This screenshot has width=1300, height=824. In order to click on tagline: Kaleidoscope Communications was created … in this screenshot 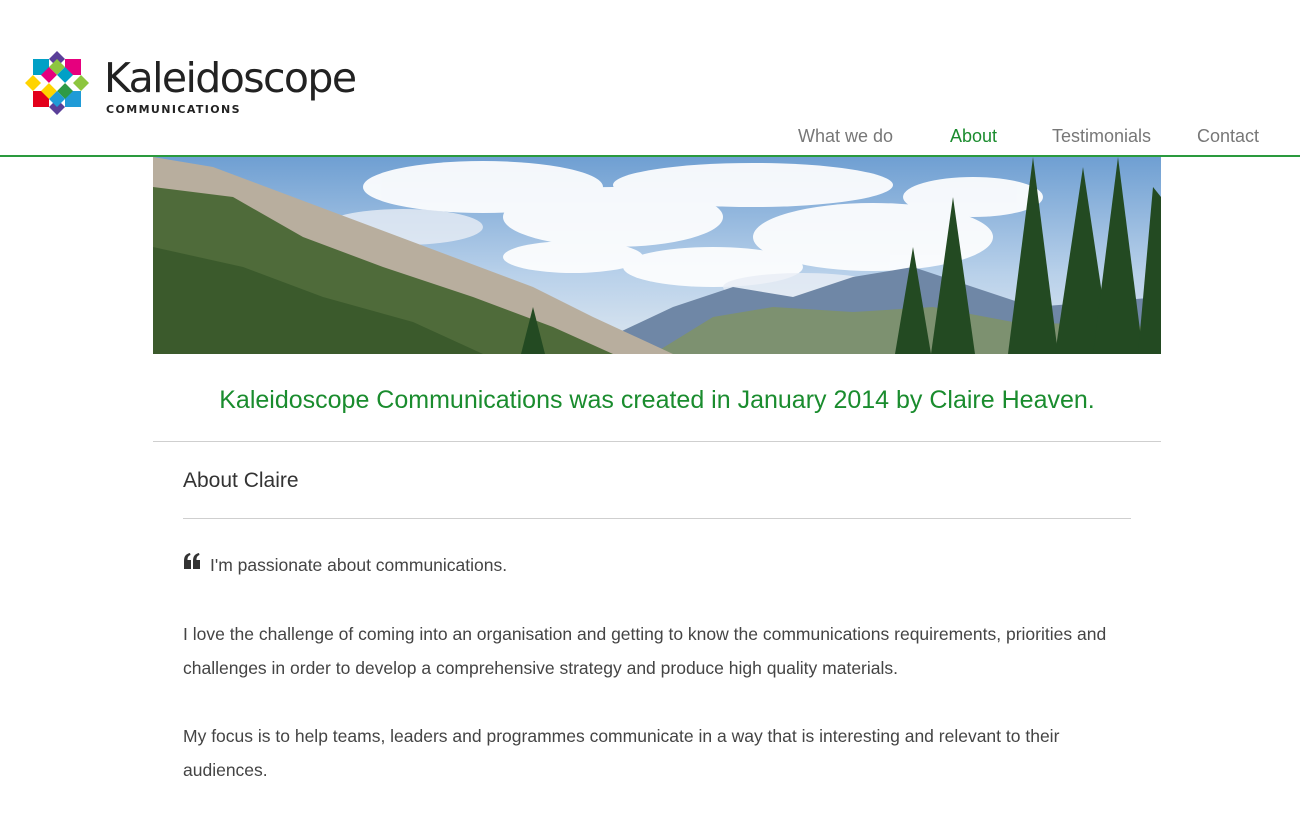, I will do `click(657, 400)`.